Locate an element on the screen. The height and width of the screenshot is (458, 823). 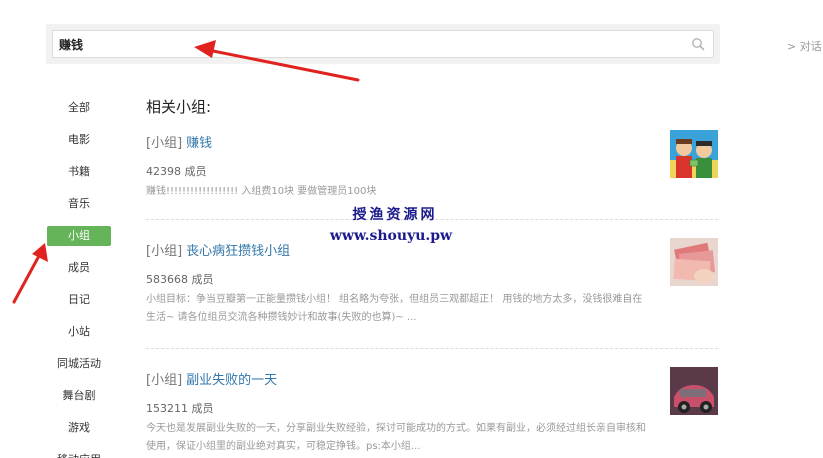
search-input is located at coordinates (369, 44).